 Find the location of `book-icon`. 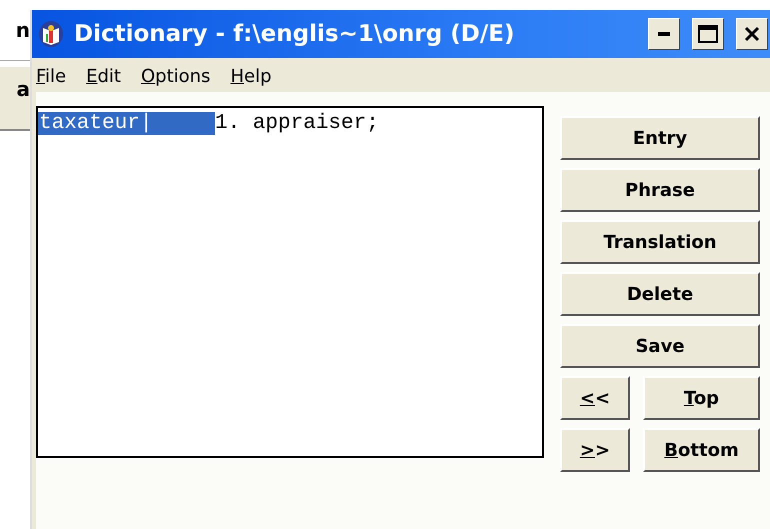

book-icon is located at coordinates (51, 34).